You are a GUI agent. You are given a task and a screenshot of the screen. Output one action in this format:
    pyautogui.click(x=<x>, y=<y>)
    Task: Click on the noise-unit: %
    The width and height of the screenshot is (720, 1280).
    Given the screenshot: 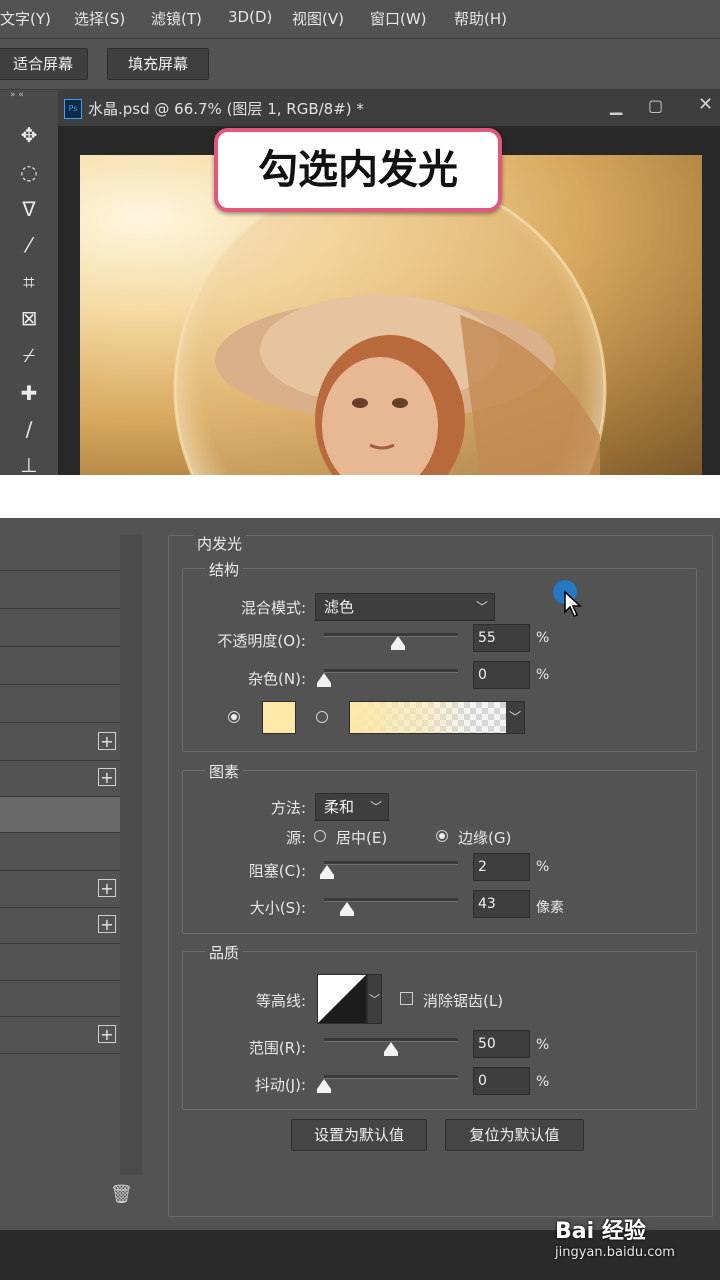 What is the action you would take?
    pyautogui.click(x=543, y=675)
    